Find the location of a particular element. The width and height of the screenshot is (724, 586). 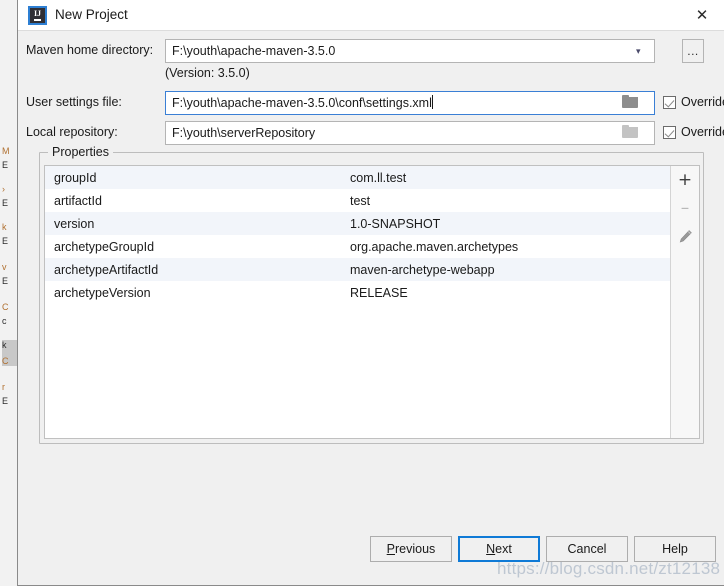

local-repository-override-checkbox: Override is located at coordinates (693, 132).